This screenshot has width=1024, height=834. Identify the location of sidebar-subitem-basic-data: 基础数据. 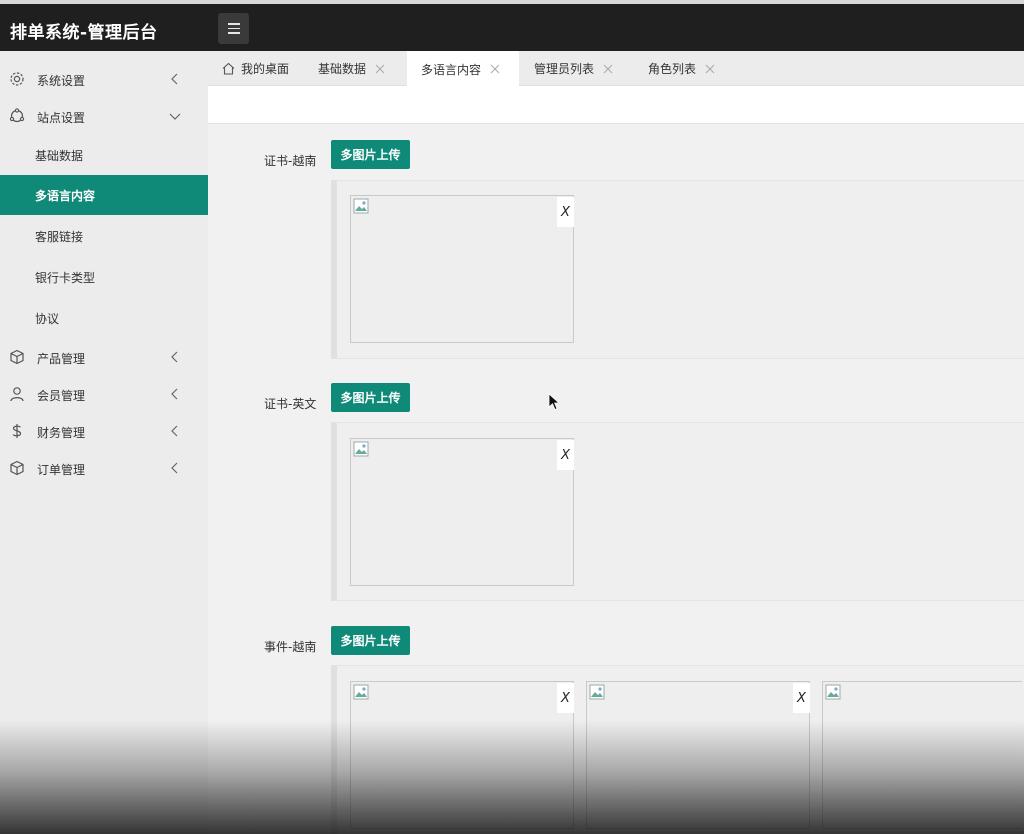
(104, 155).